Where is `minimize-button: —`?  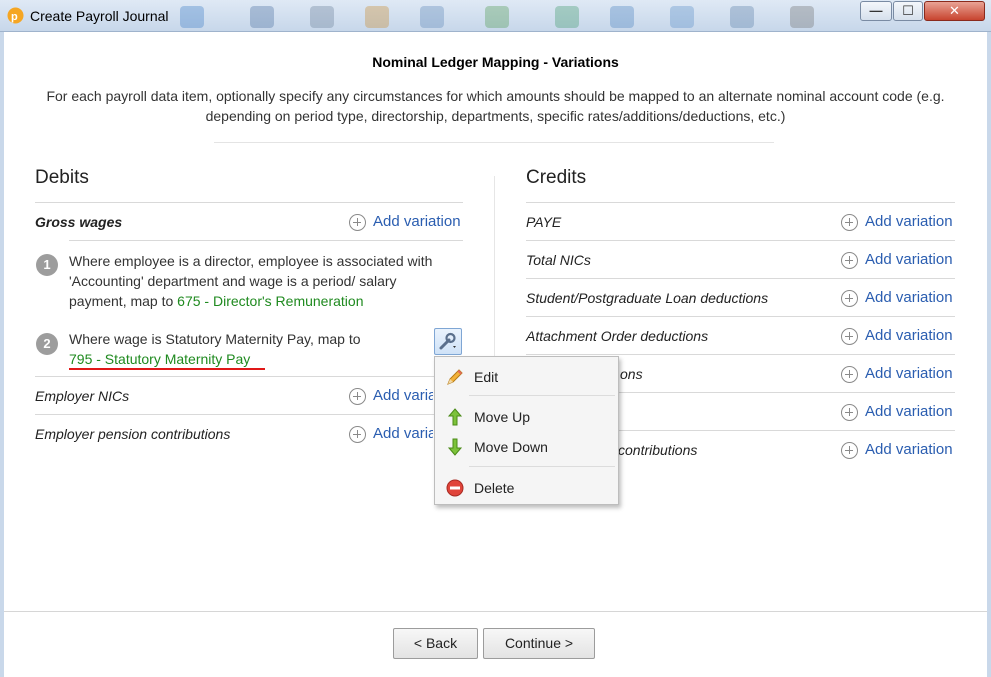
minimize-button: — is located at coordinates (876, 11).